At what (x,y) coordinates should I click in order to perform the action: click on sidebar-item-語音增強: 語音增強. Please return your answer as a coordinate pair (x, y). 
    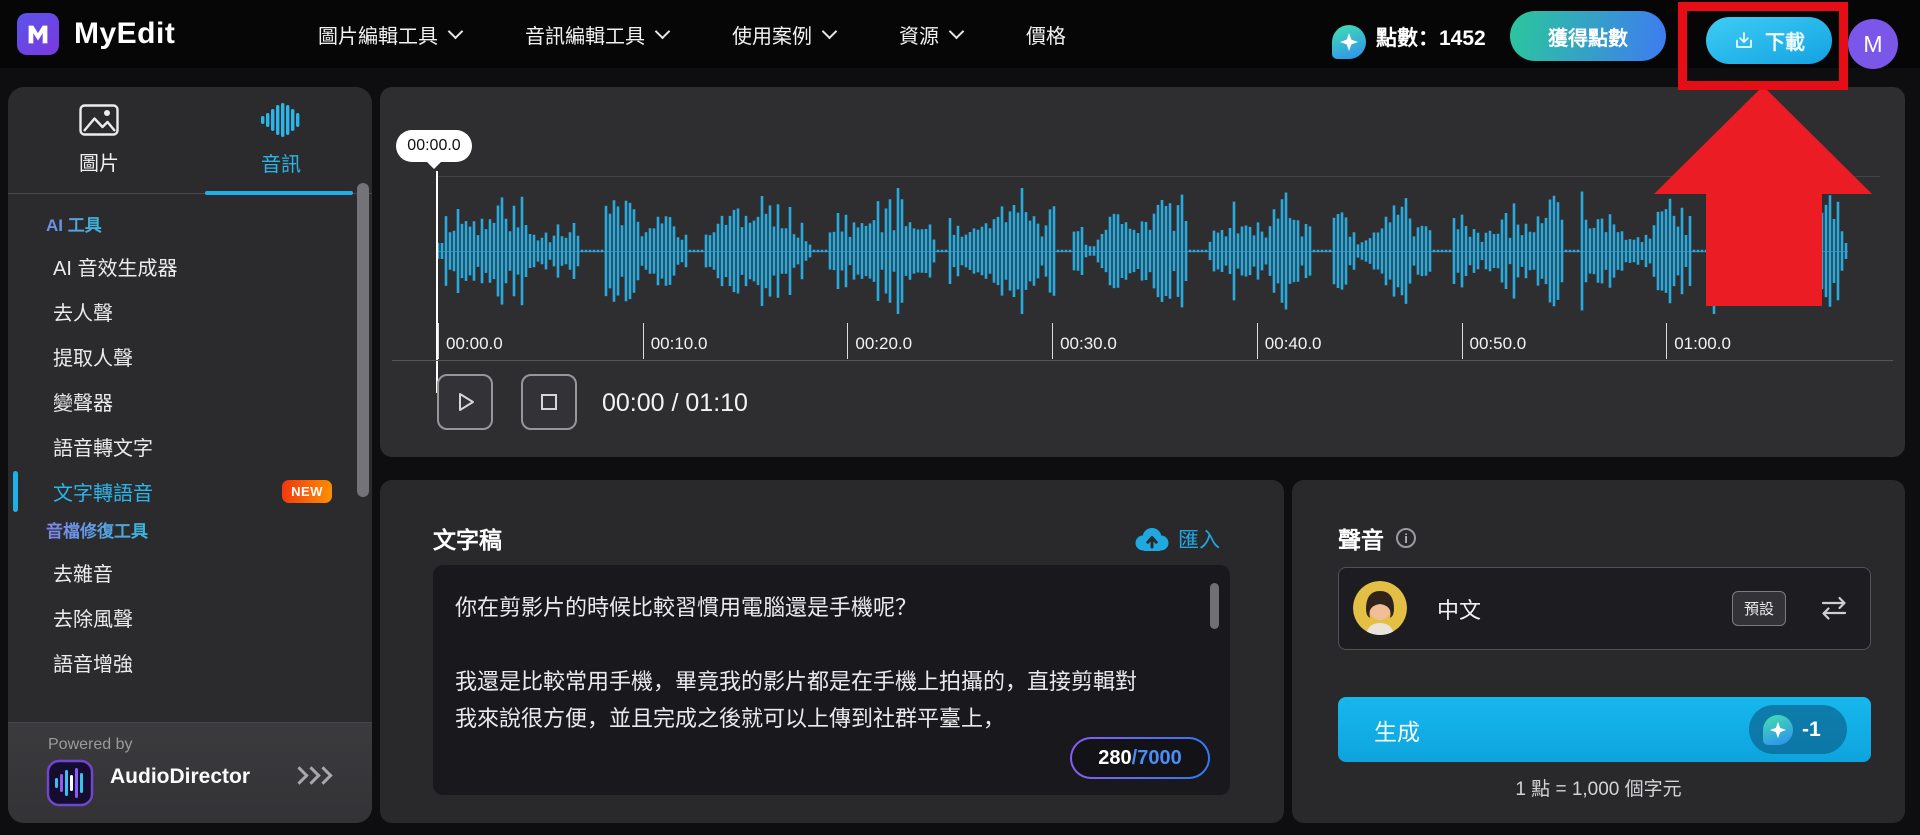
    Looking at the image, I should click on (190, 662).